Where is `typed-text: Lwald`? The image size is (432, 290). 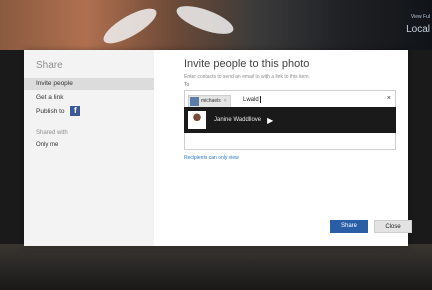
typed-text: Lwald is located at coordinates (251, 100).